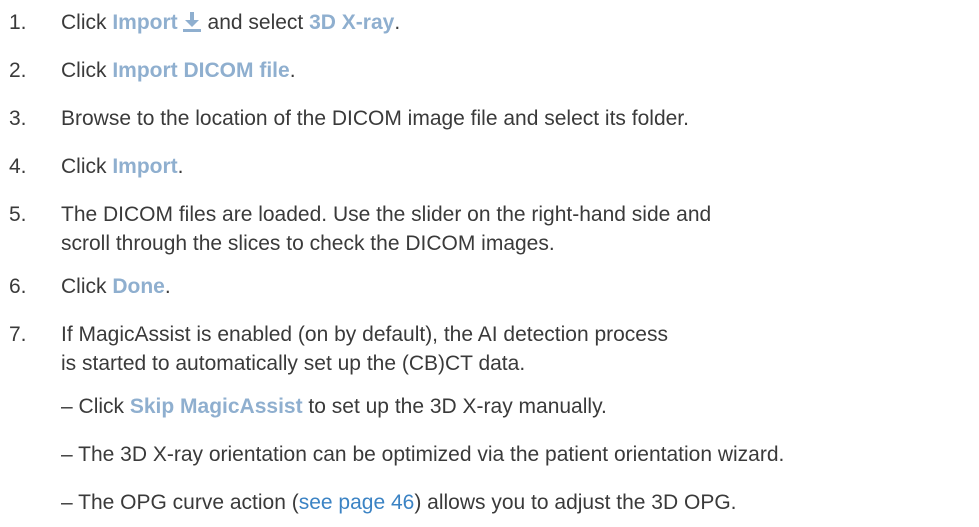 This screenshot has width=979, height=527. I want to click on import-dicom-label: Import DICOM file, so click(201, 70).